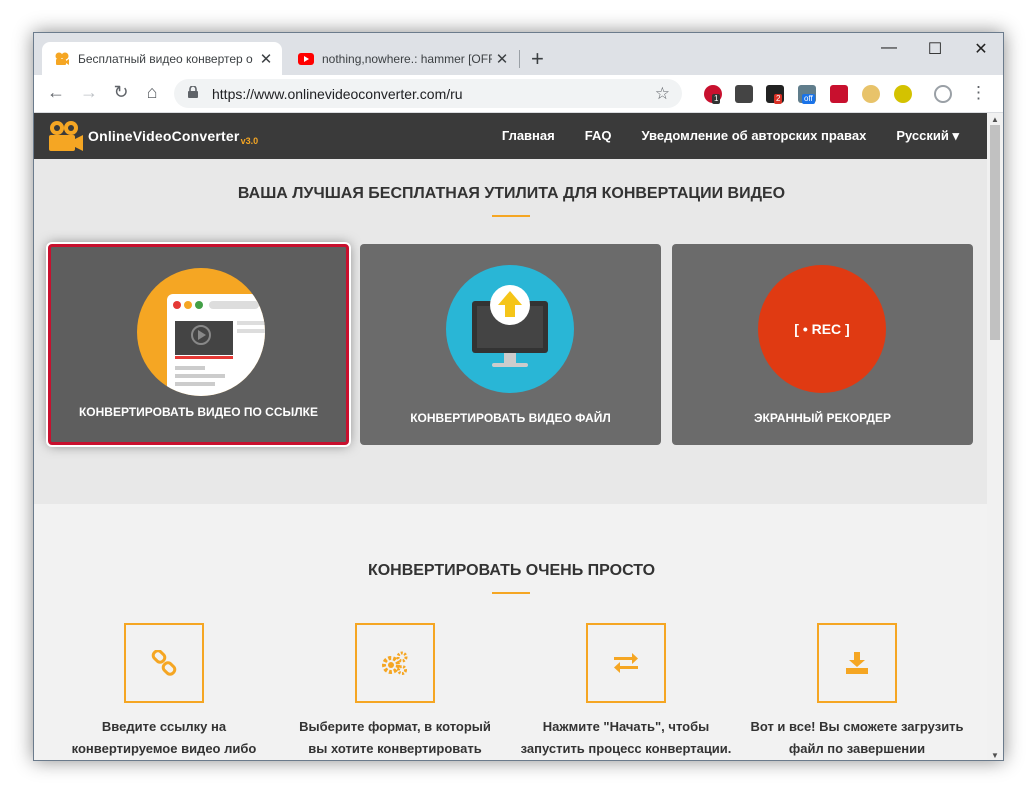 Image resolution: width=1036 pixels, height=793 pixels. What do you see at coordinates (511, 216) in the screenshot?
I see `hero-title-underline` at bounding box center [511, 216].